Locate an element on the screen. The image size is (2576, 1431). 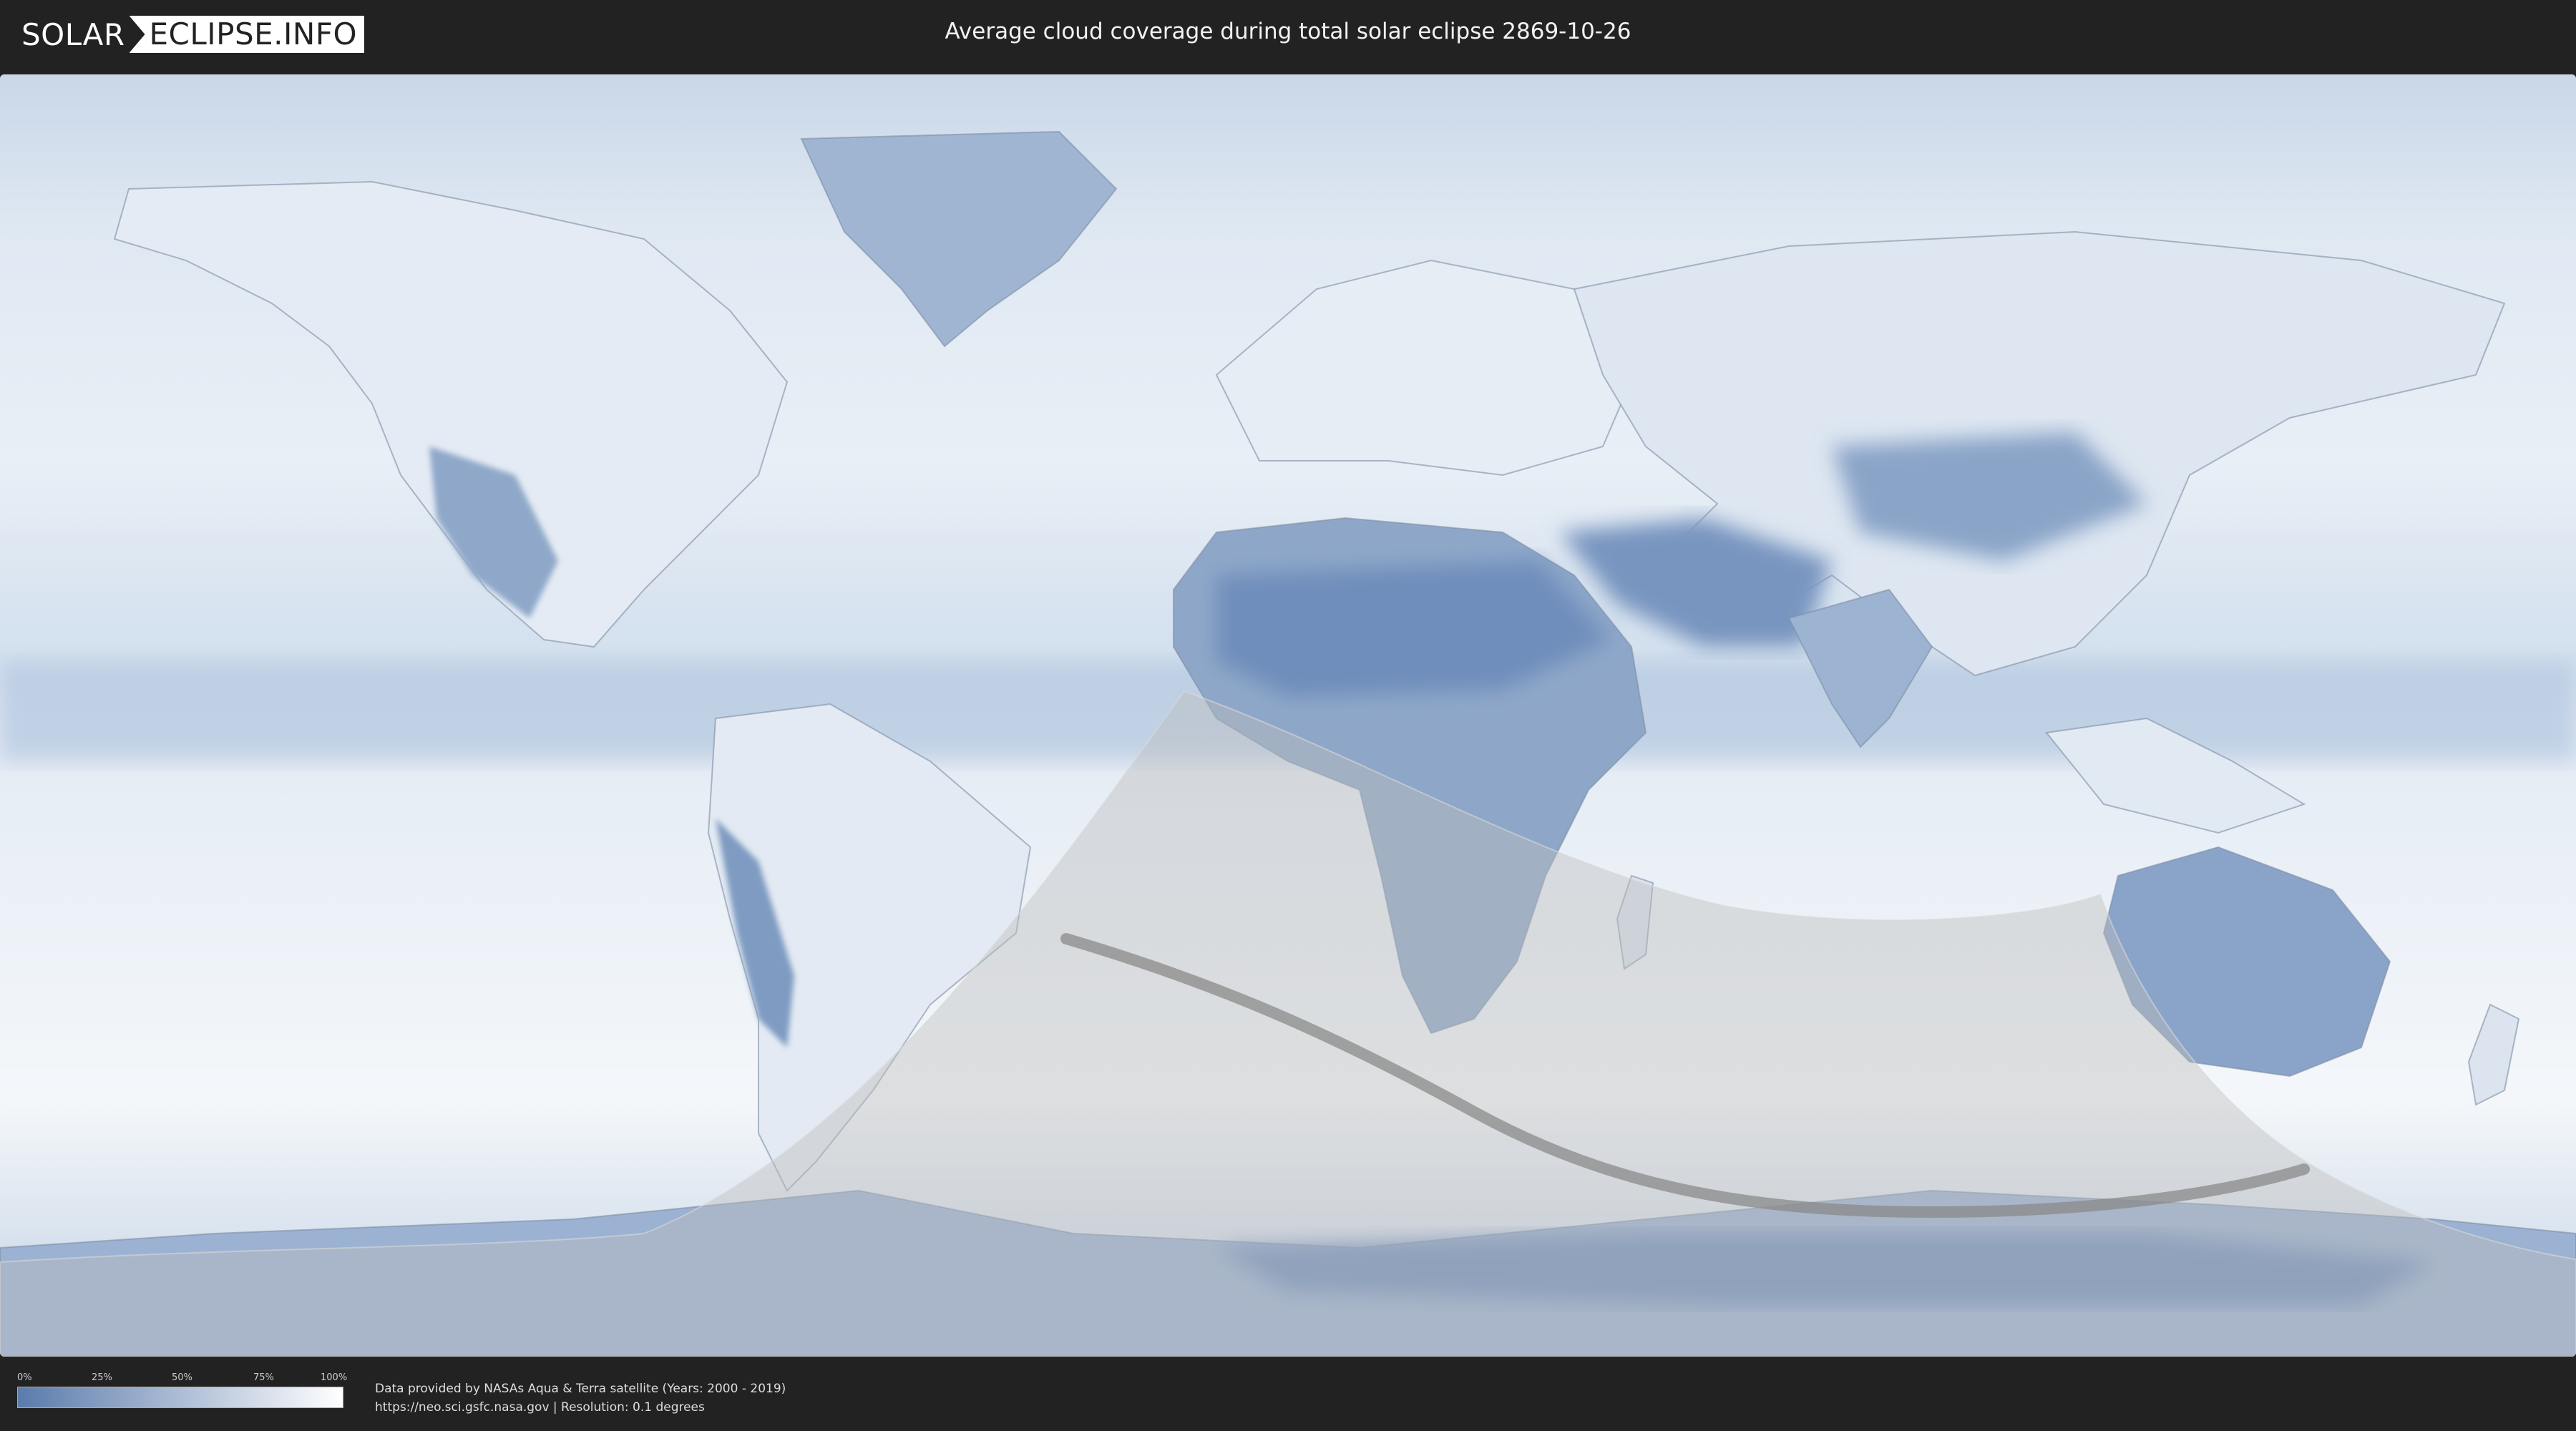
legend-gradient is located at coordinates (180, 1397).